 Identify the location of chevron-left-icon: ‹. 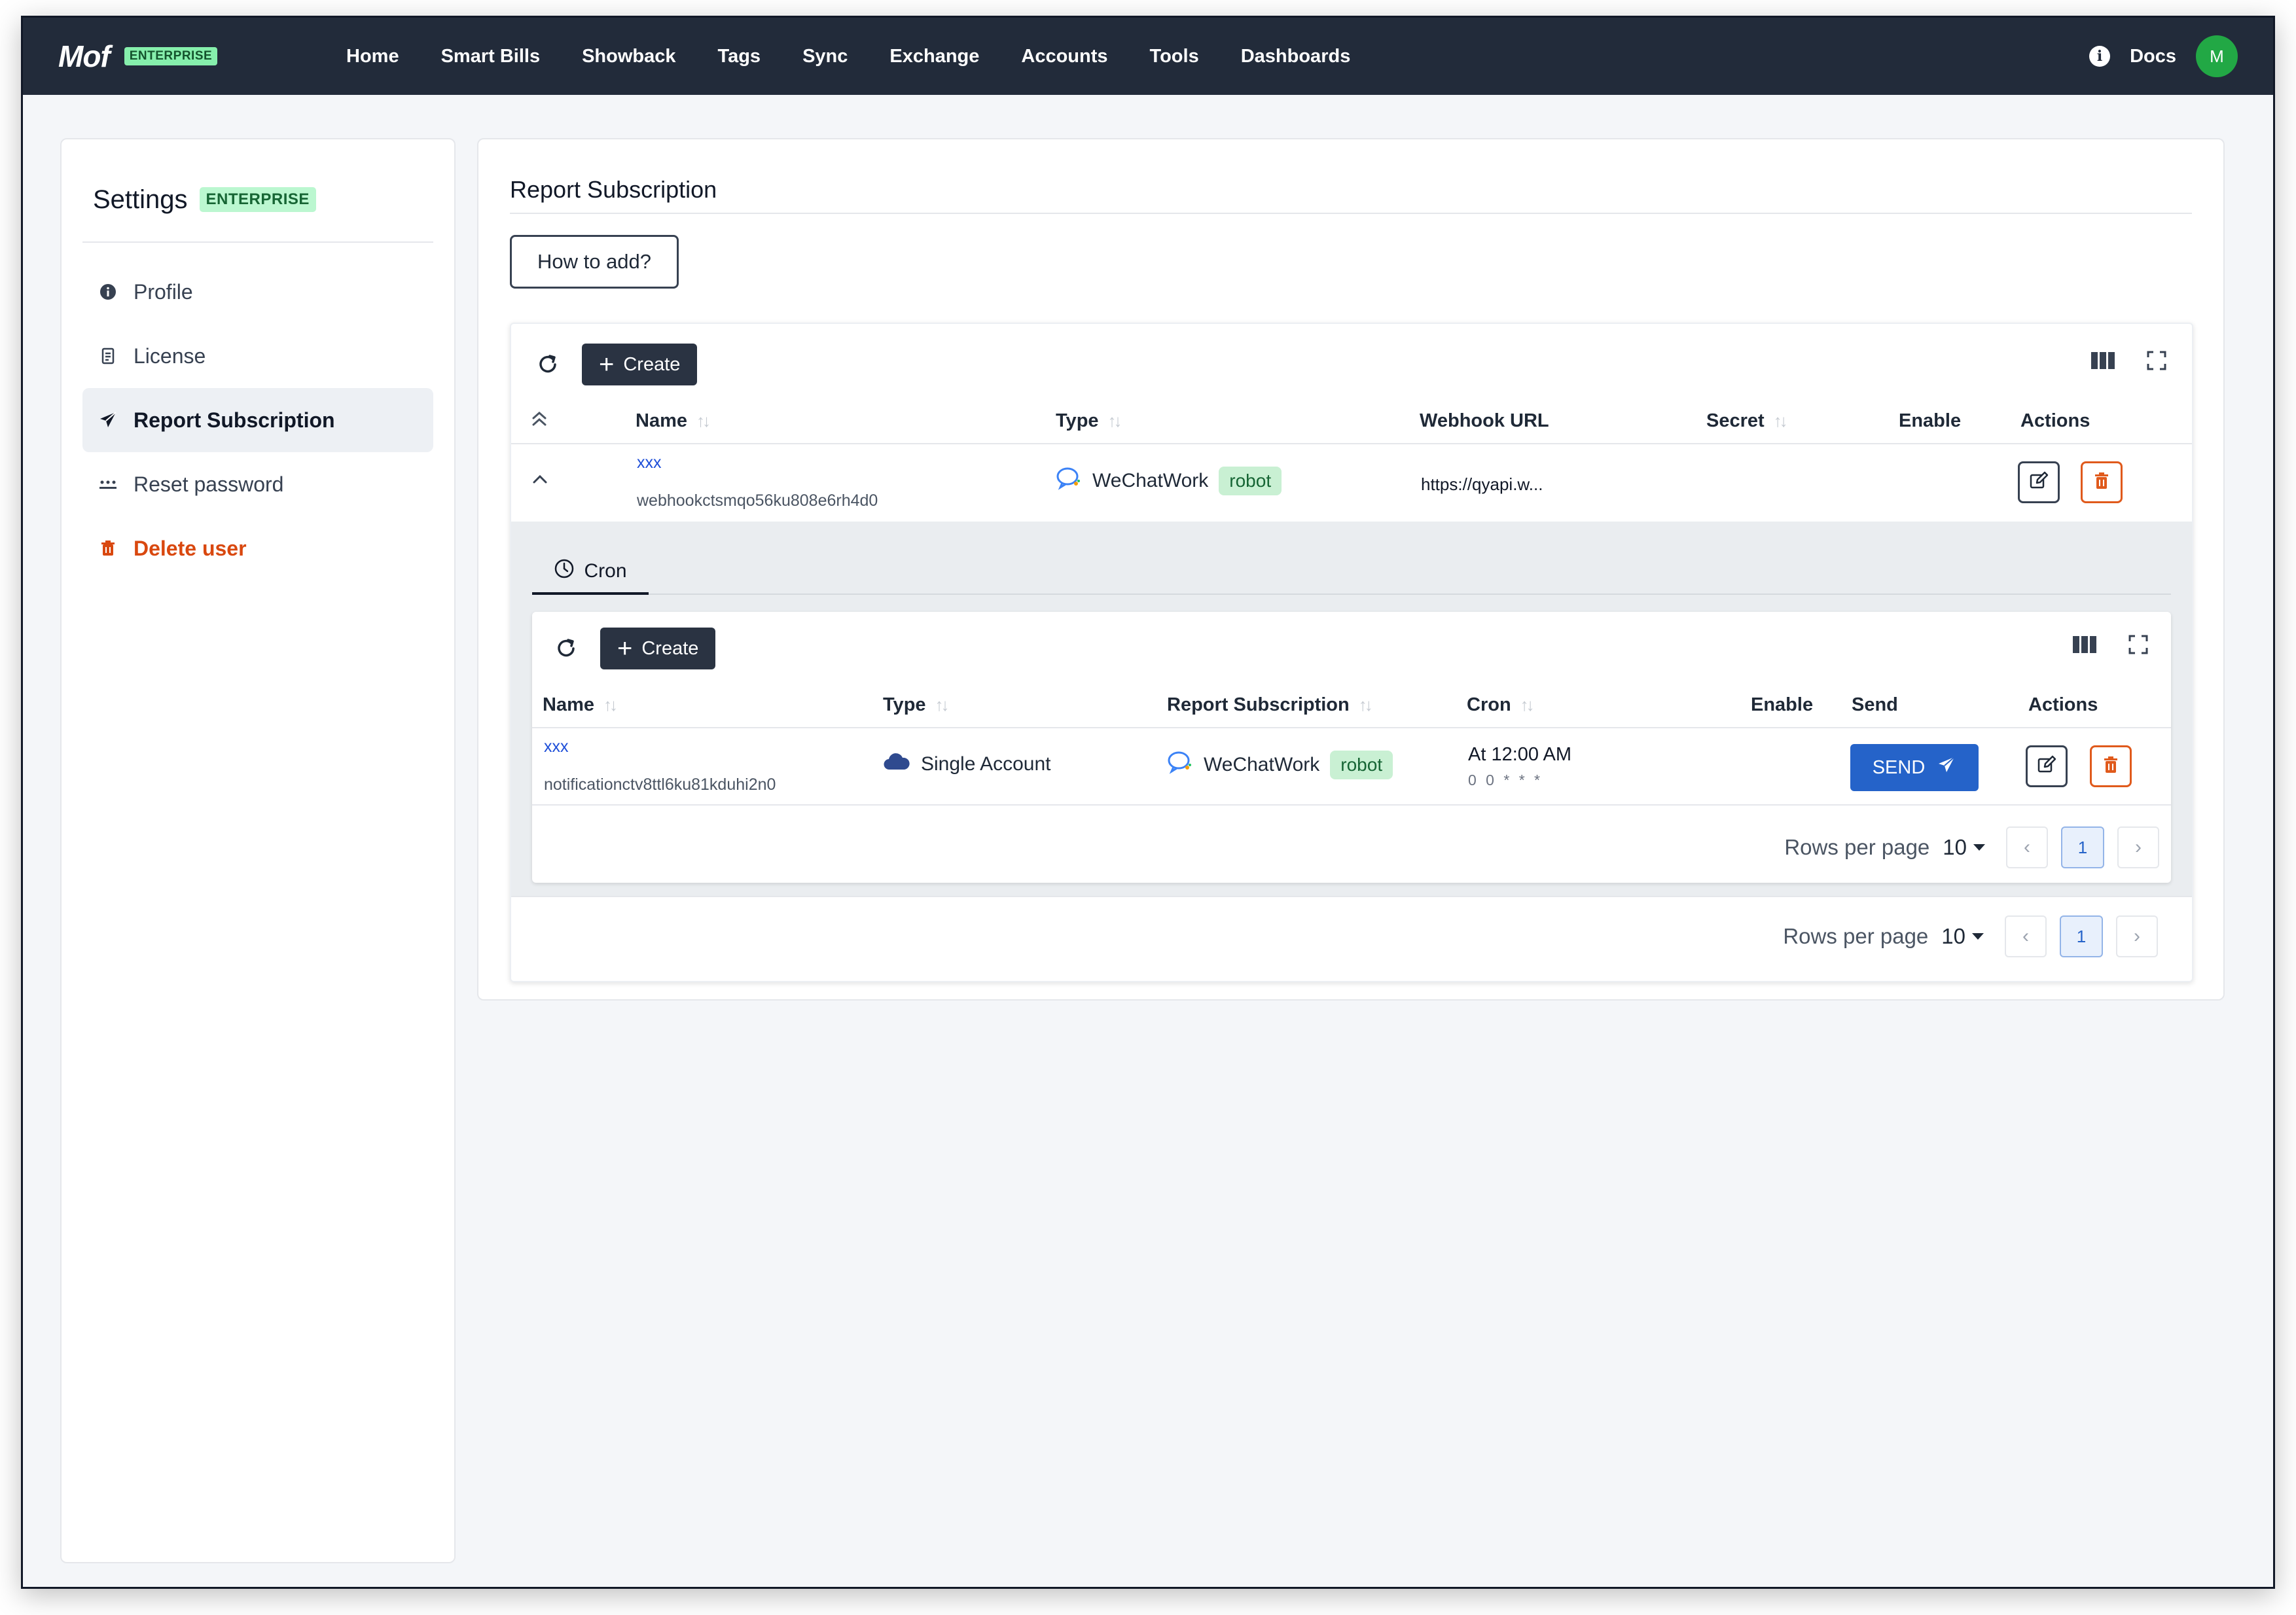
(2027, 847).